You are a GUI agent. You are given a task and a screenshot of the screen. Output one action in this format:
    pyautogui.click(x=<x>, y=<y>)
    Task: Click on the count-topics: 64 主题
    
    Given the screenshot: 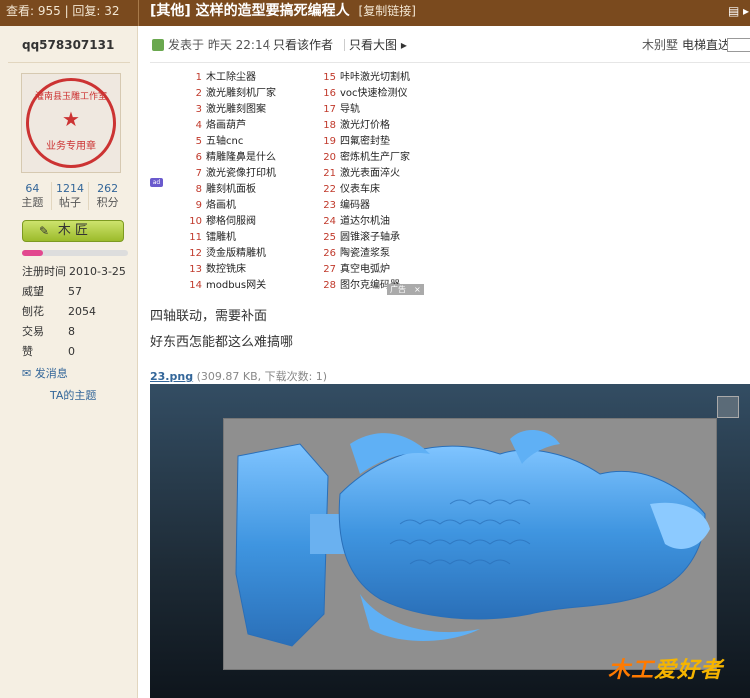 What is the action you would take?
    pyautogui.click(x=33, y=196)
    